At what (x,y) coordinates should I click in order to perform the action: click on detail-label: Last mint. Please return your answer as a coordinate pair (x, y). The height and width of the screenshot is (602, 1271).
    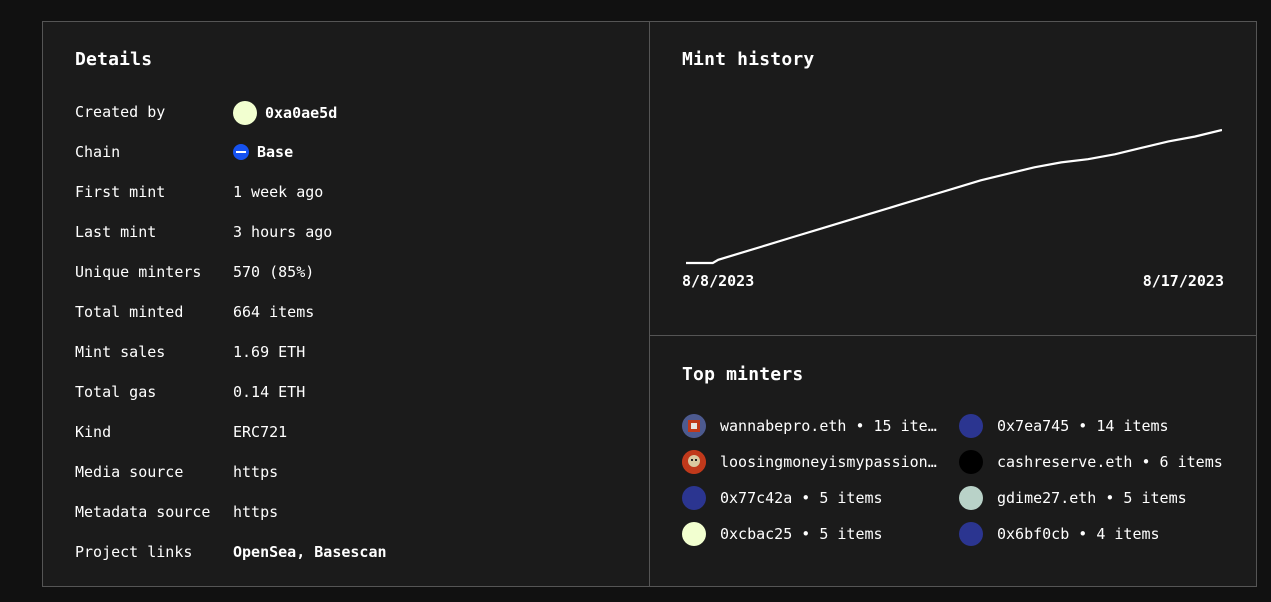
    Looking at the image, I should click on (116, 232).